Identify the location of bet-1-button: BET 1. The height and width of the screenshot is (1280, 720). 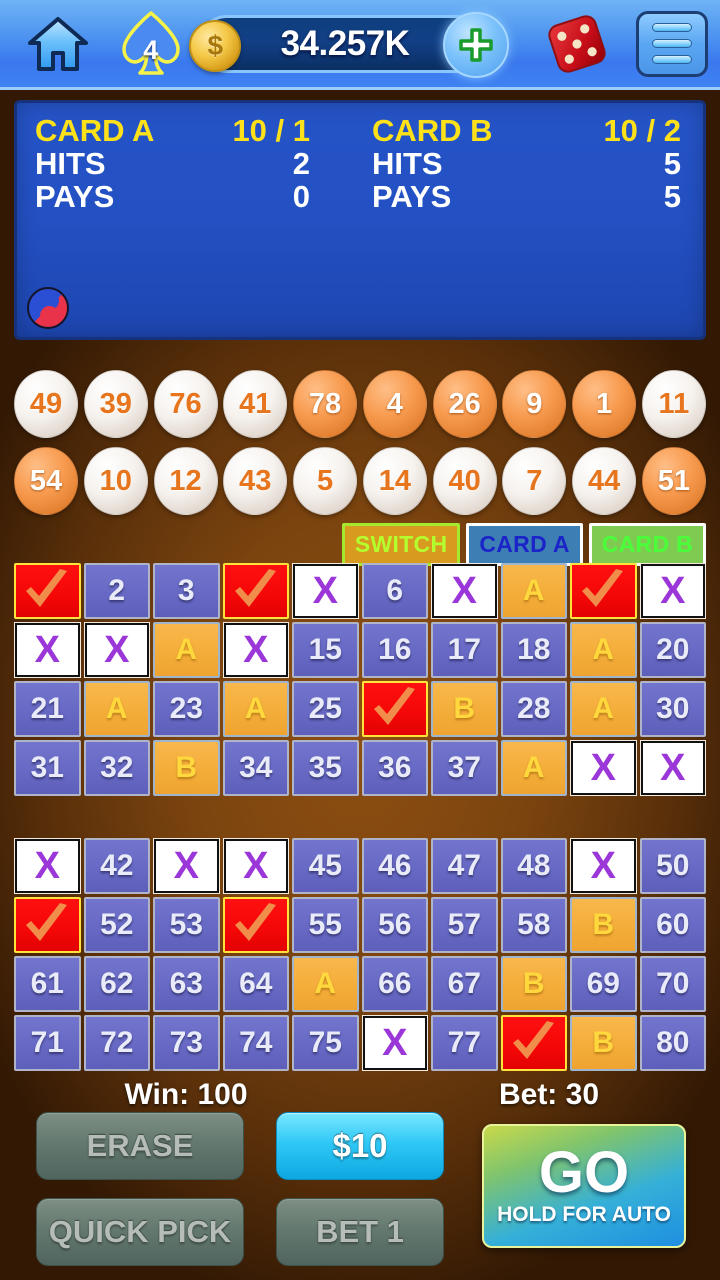
(360, 1232).